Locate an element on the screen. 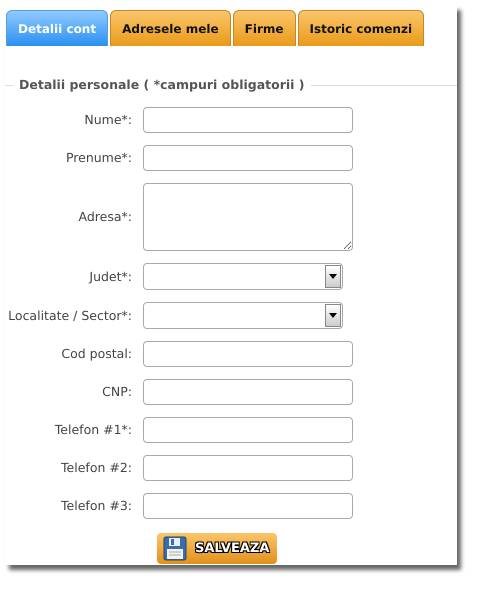 This screenshot has height=598, width=482. field-label: Nume*: is located at coordinates (108, 120).